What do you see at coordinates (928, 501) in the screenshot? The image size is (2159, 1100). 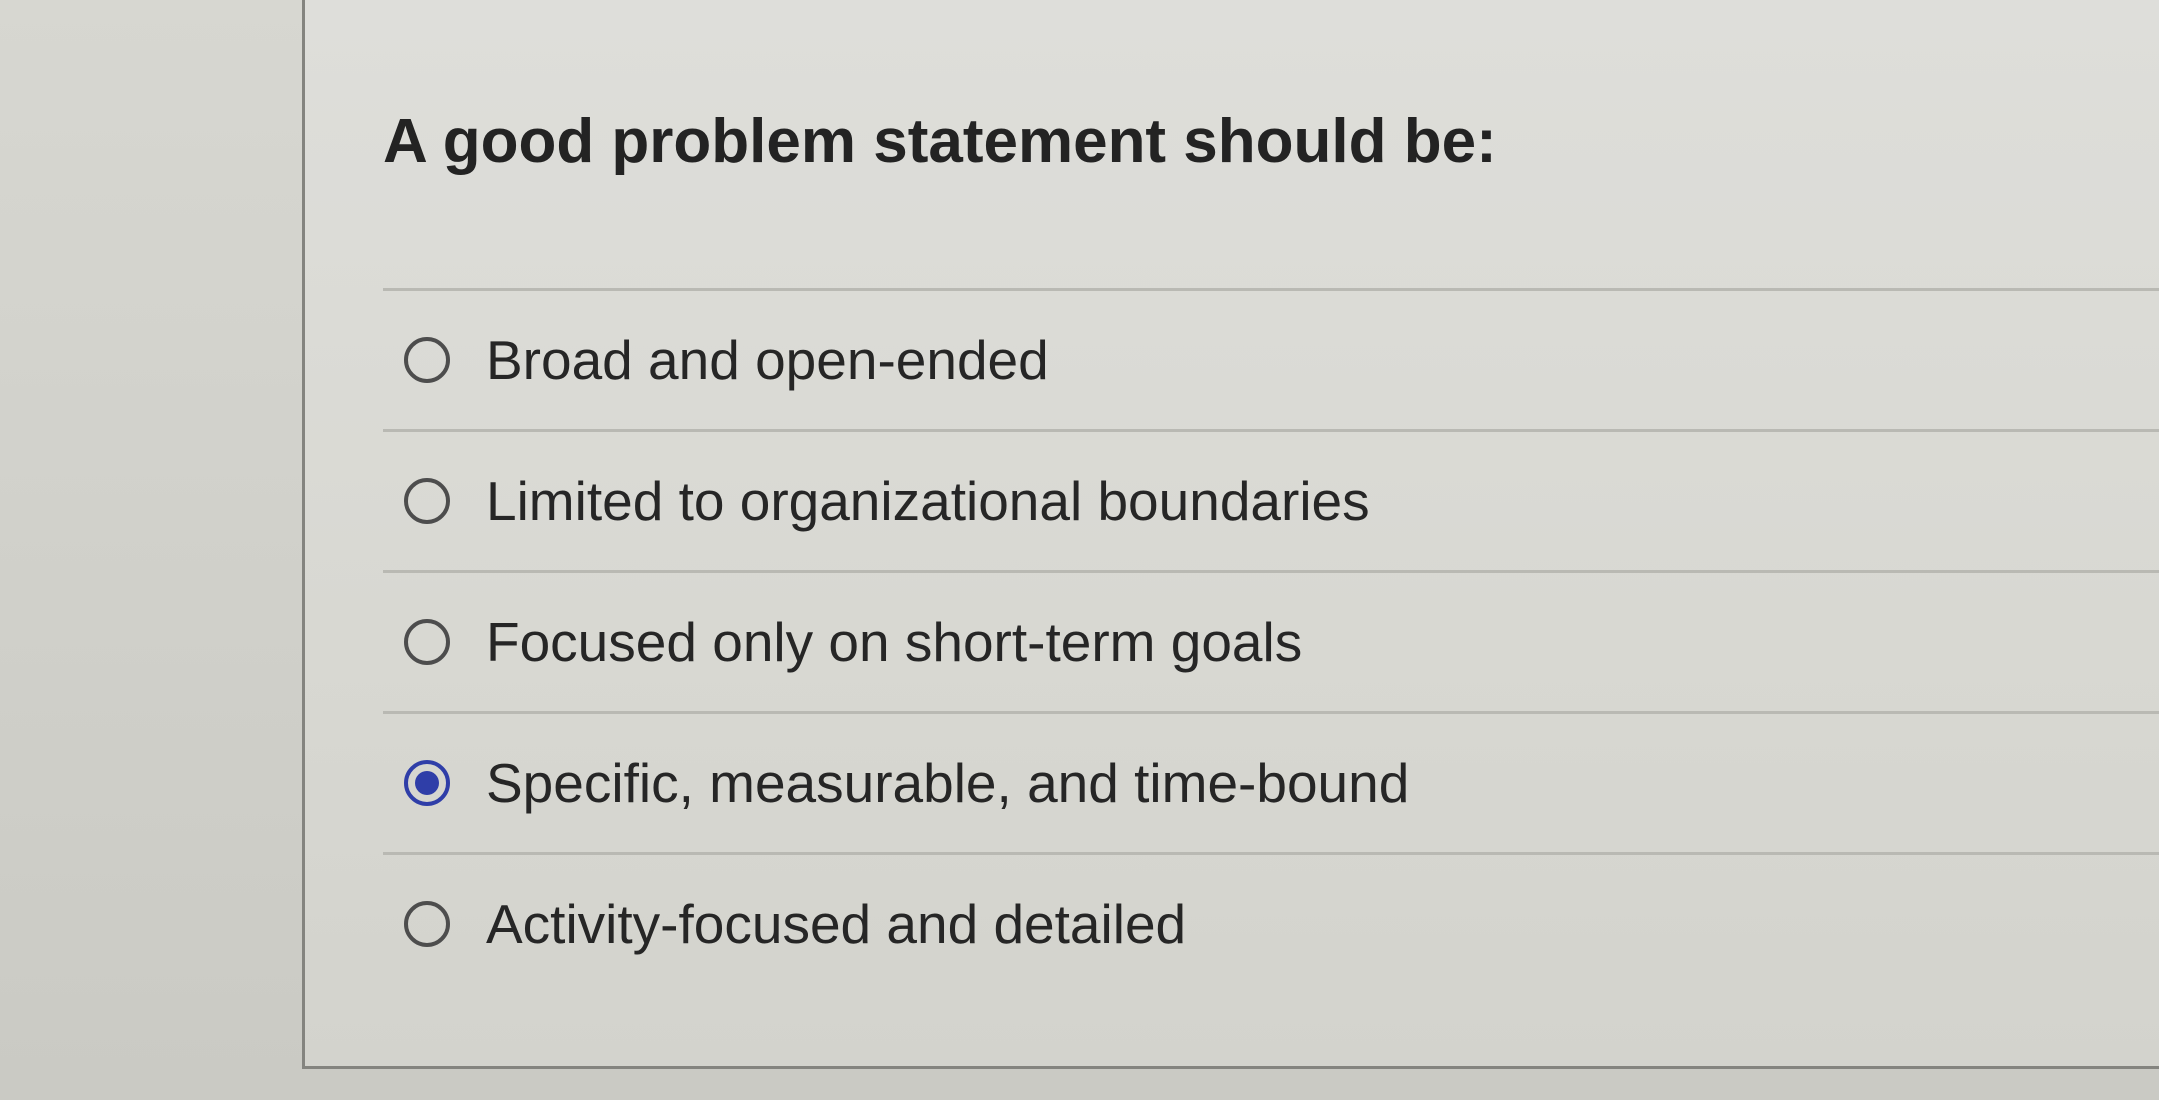 I see `option-label: Limited to organizational boundaries` at bounding box center [928, 501].